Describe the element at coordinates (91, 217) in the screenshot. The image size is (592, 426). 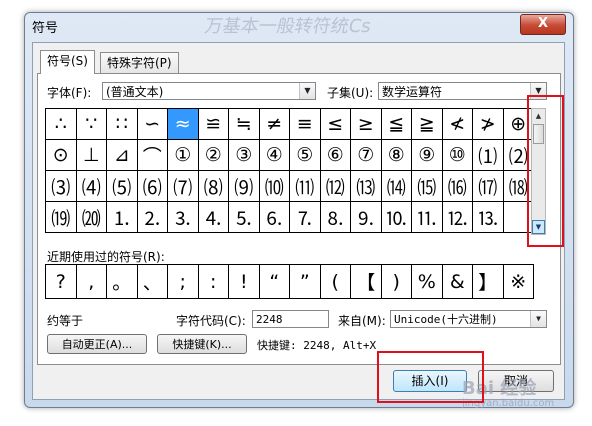
I see `symbol-cell: ⒇` at that location.